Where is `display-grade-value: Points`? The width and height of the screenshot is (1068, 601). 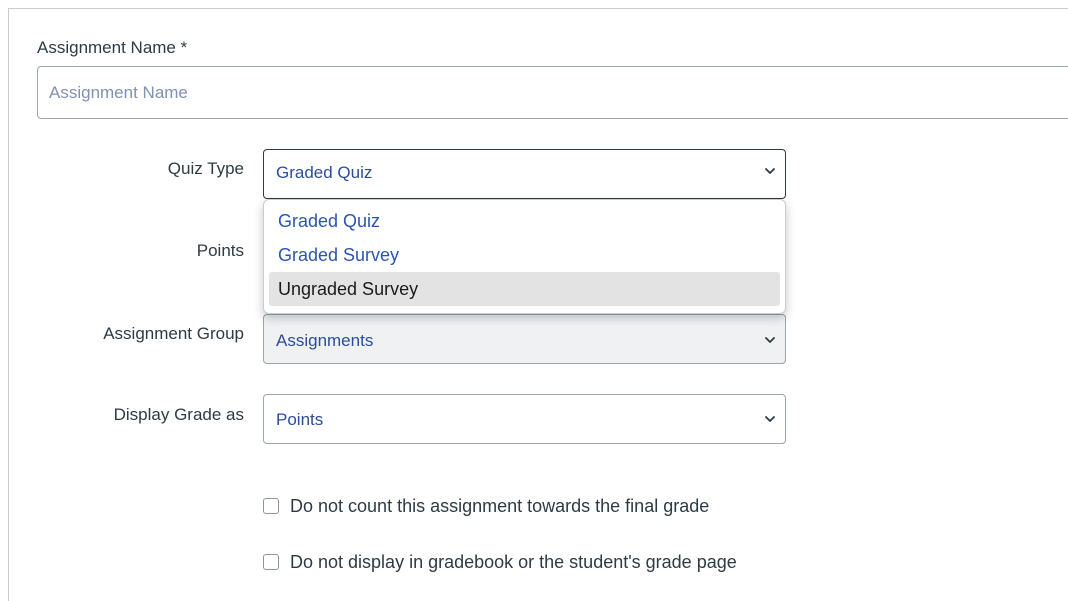
display-grade-value: Points is located at coordinates (300, 419).